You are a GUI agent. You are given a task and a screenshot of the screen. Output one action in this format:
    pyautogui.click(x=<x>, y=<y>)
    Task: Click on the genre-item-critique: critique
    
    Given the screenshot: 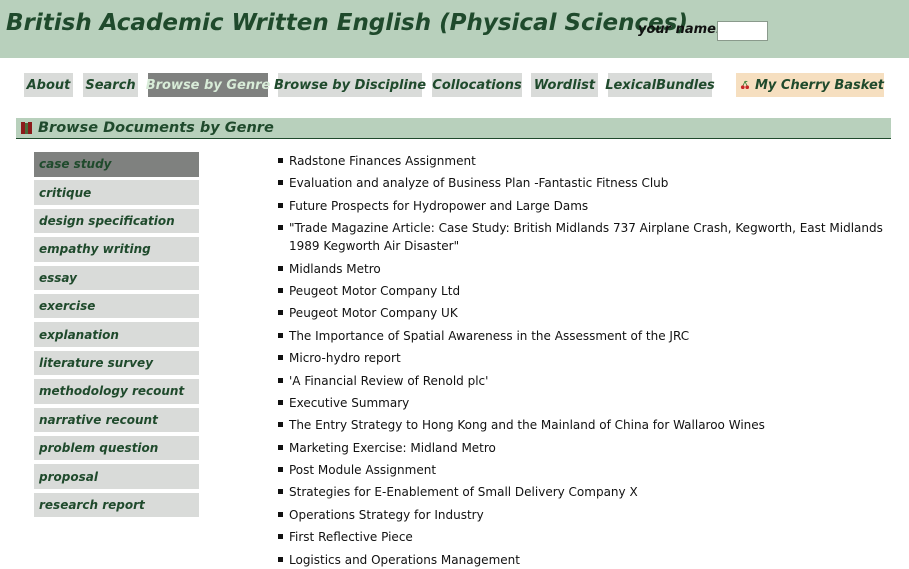 What is the action you would take?
    pyautogui.click(x=116, y=192)
    